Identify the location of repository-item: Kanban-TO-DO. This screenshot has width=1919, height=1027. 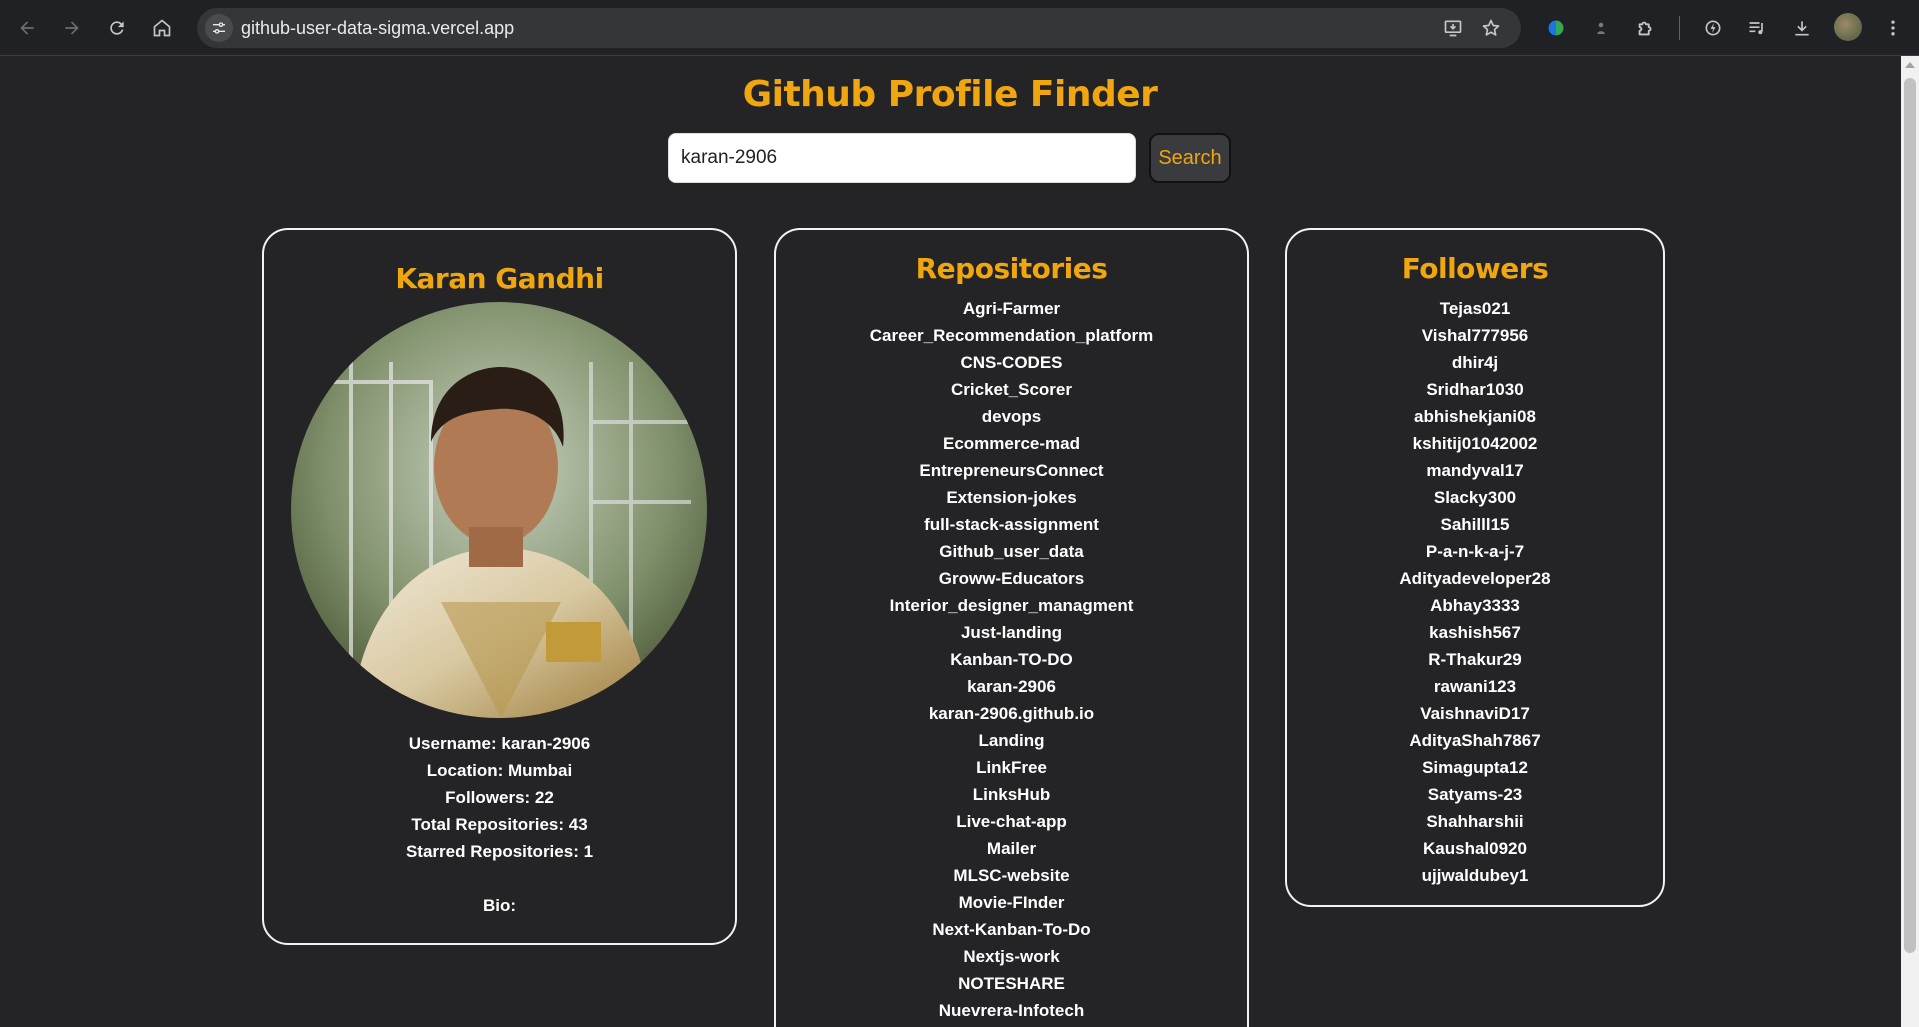
(1011, 659).